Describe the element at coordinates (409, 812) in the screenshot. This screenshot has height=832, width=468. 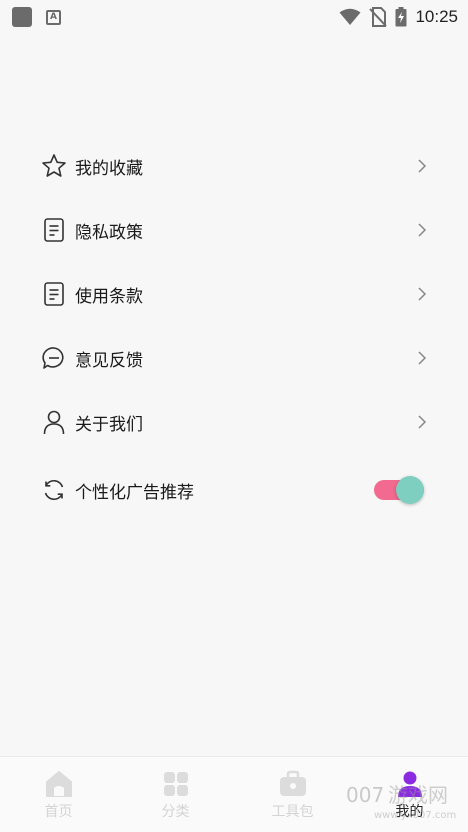
I see `nav-label: 我的` at that location.